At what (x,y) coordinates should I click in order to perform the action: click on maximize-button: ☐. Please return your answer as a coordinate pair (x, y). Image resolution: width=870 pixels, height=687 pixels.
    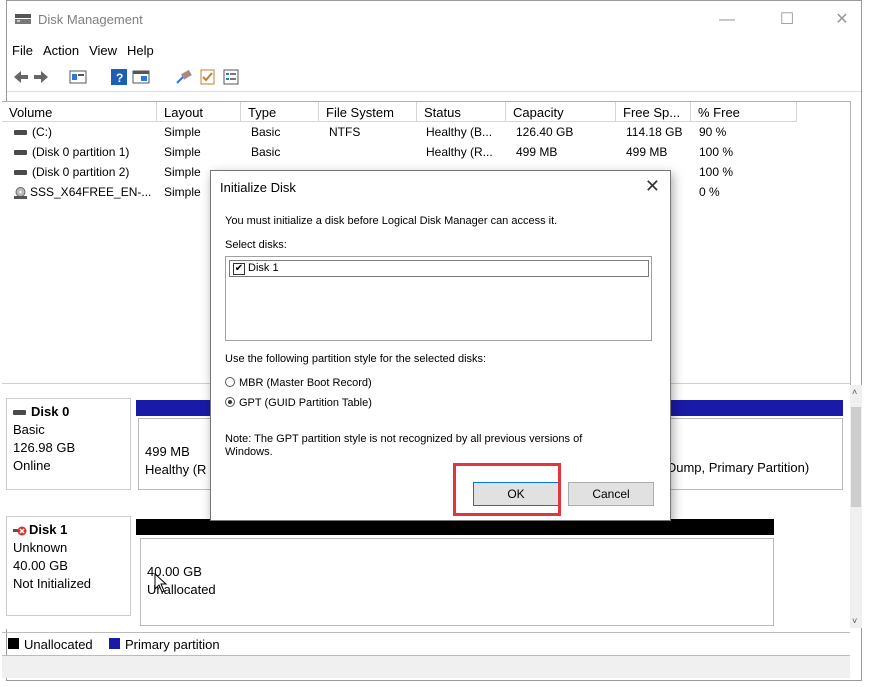
    Looking at the image, I should click on (787, 20).